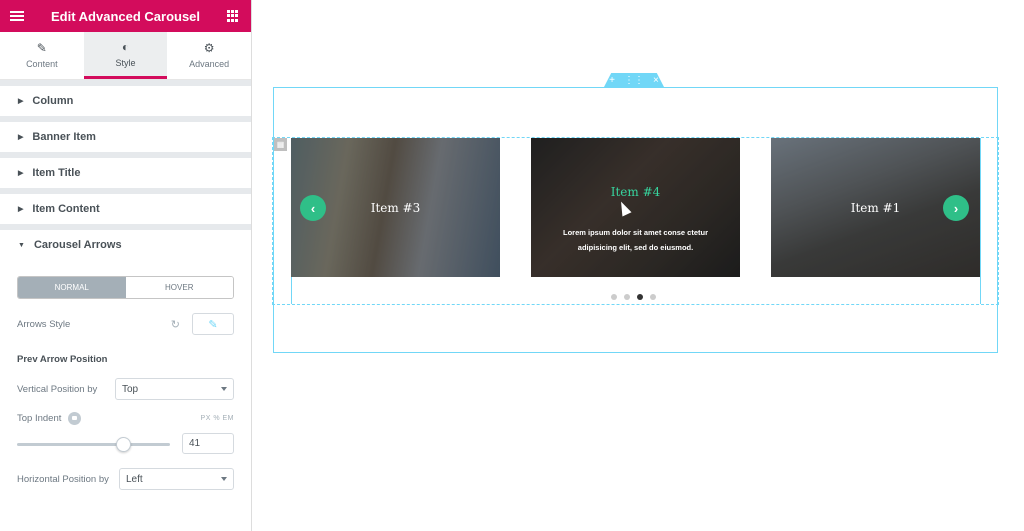 This screenshot has width=1024, height=531. What do you see at coordinates (39, 419) in the screenshot?
I see `top-indent-label: Top Indent` at bounding box center [39, 419].